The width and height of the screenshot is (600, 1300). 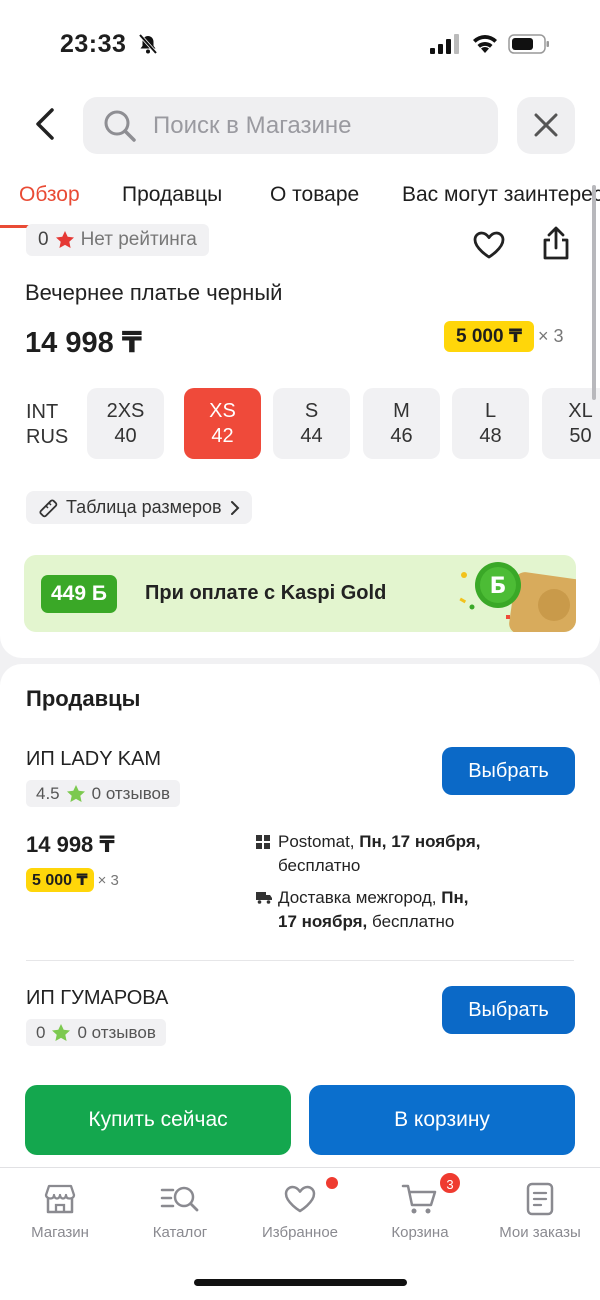 I want to click on seller-installment-months: × 3, so click(x=108, y=880).